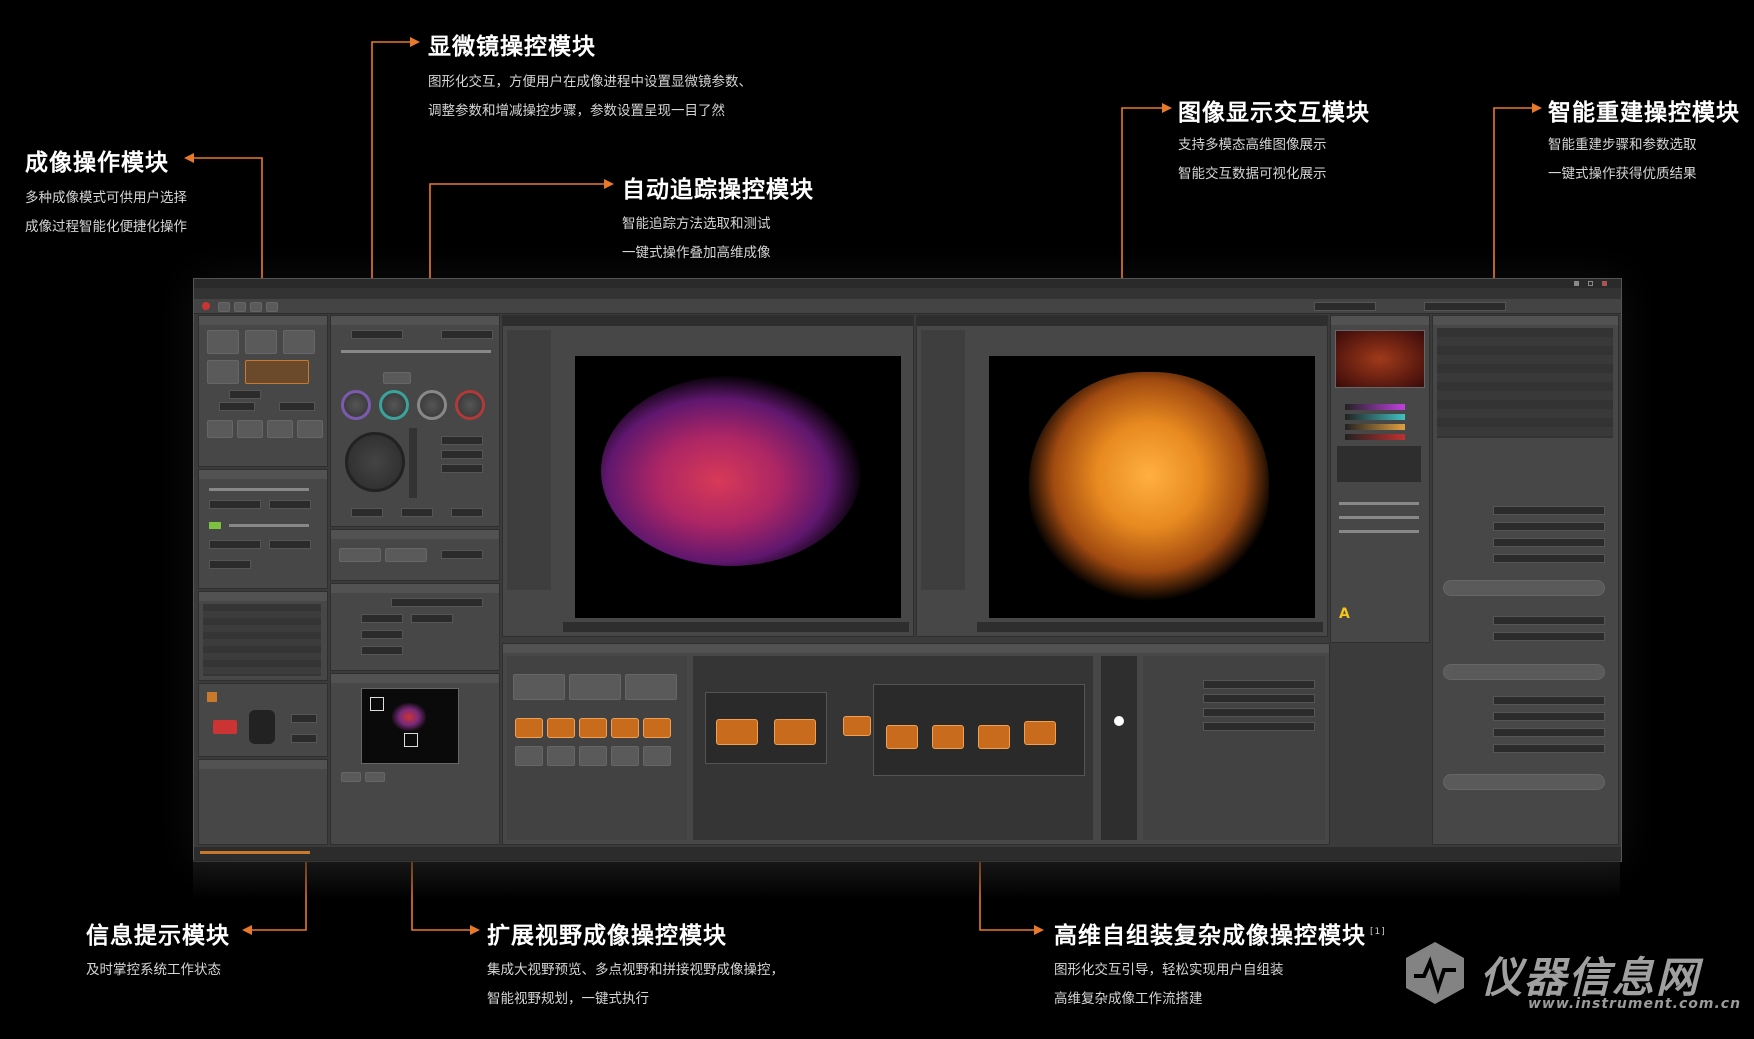 This screenshot has height=1039, width=1754. Describe the element at coordinates (470, 405) in the screenshot. I see `power-knob` at that location.